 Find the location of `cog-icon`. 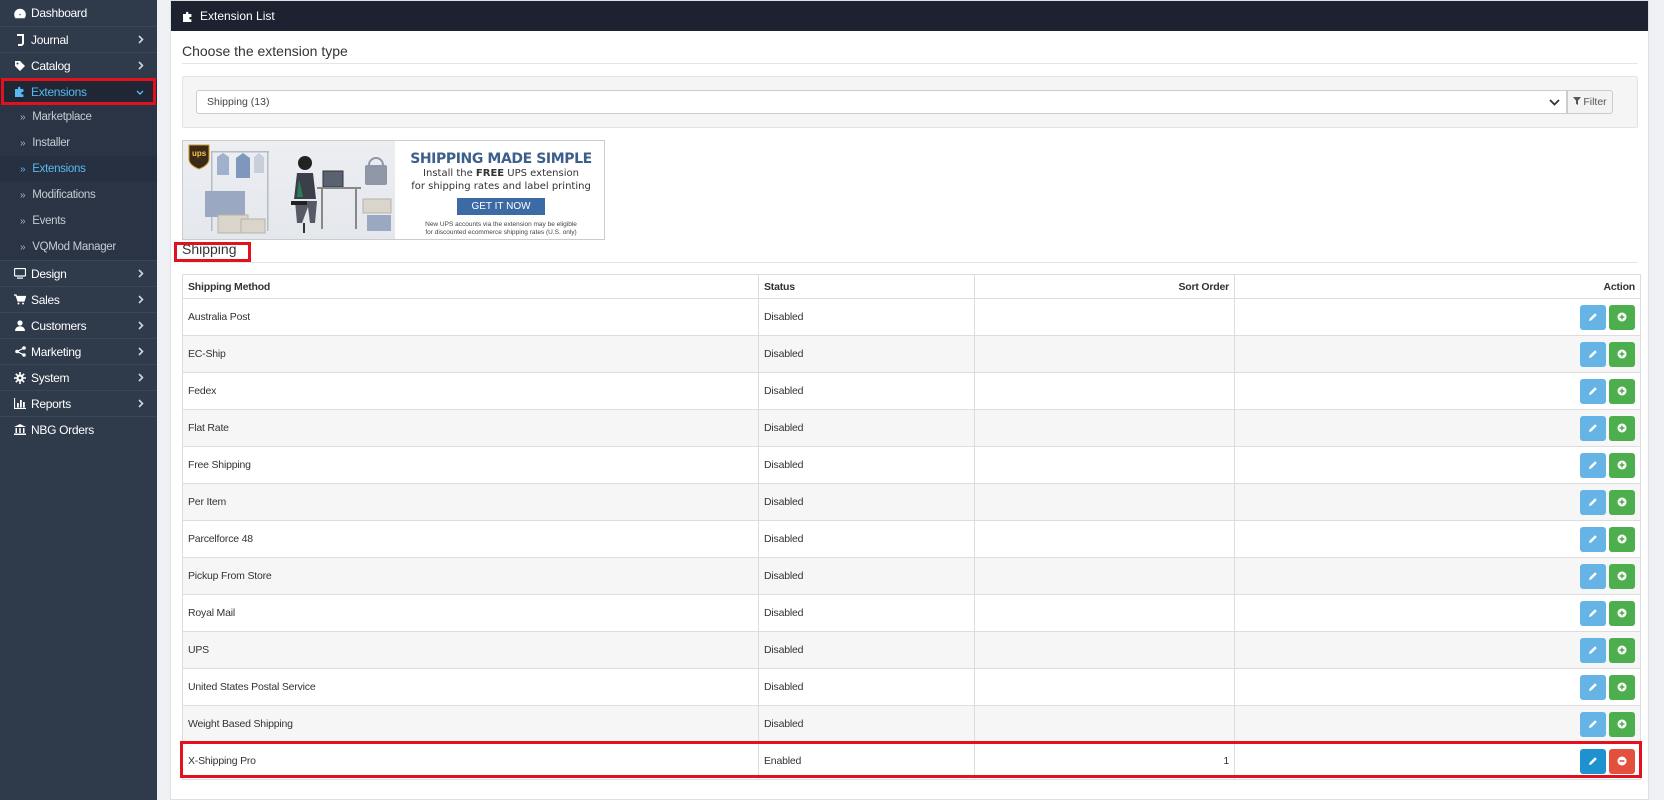

cog-icon is located at coordinates (20, 377).